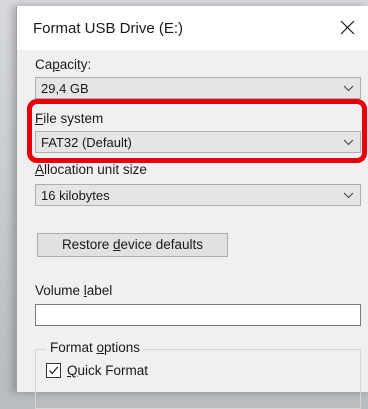  Describe the element at coordinates (198, 142) in the screenshot. I see `file-system-dropdown: FAT32 (Default)` at that location.